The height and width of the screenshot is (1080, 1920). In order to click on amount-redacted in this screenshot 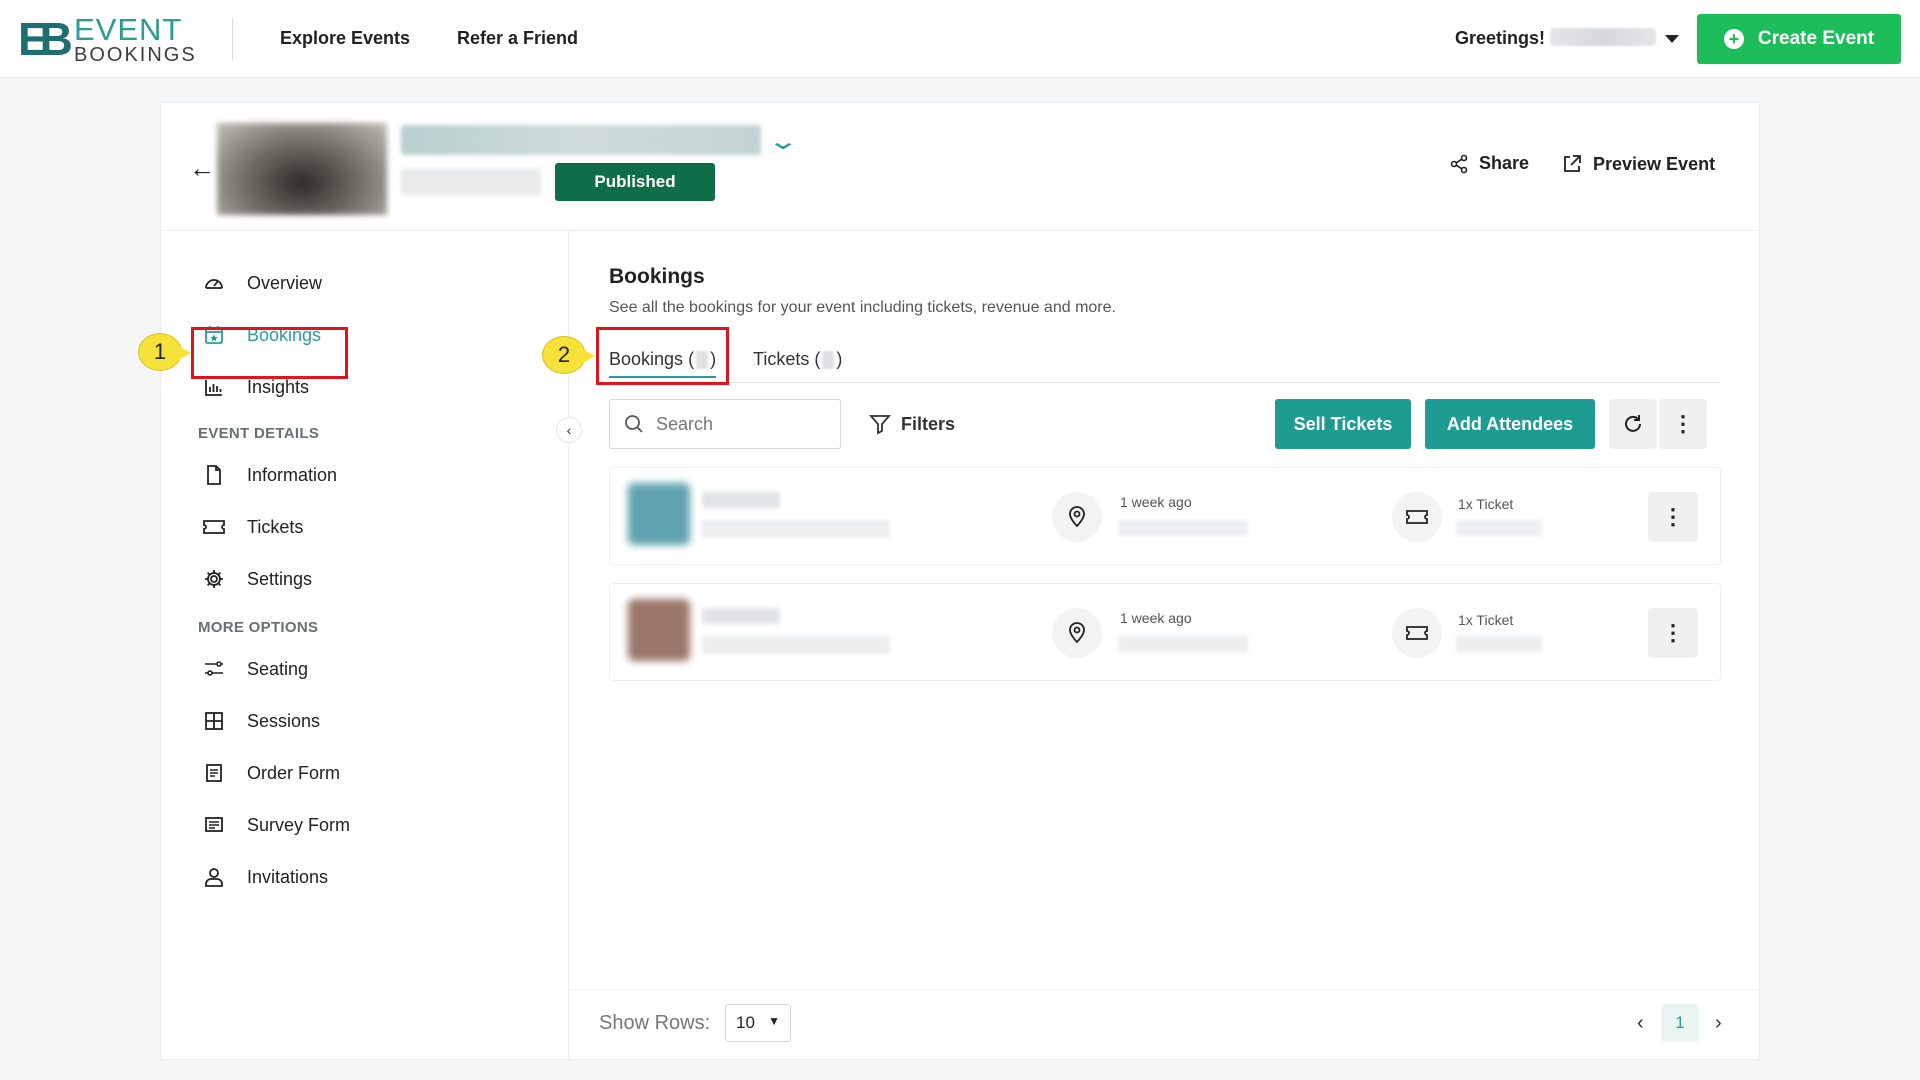, I will do `click(1499, 528)`.